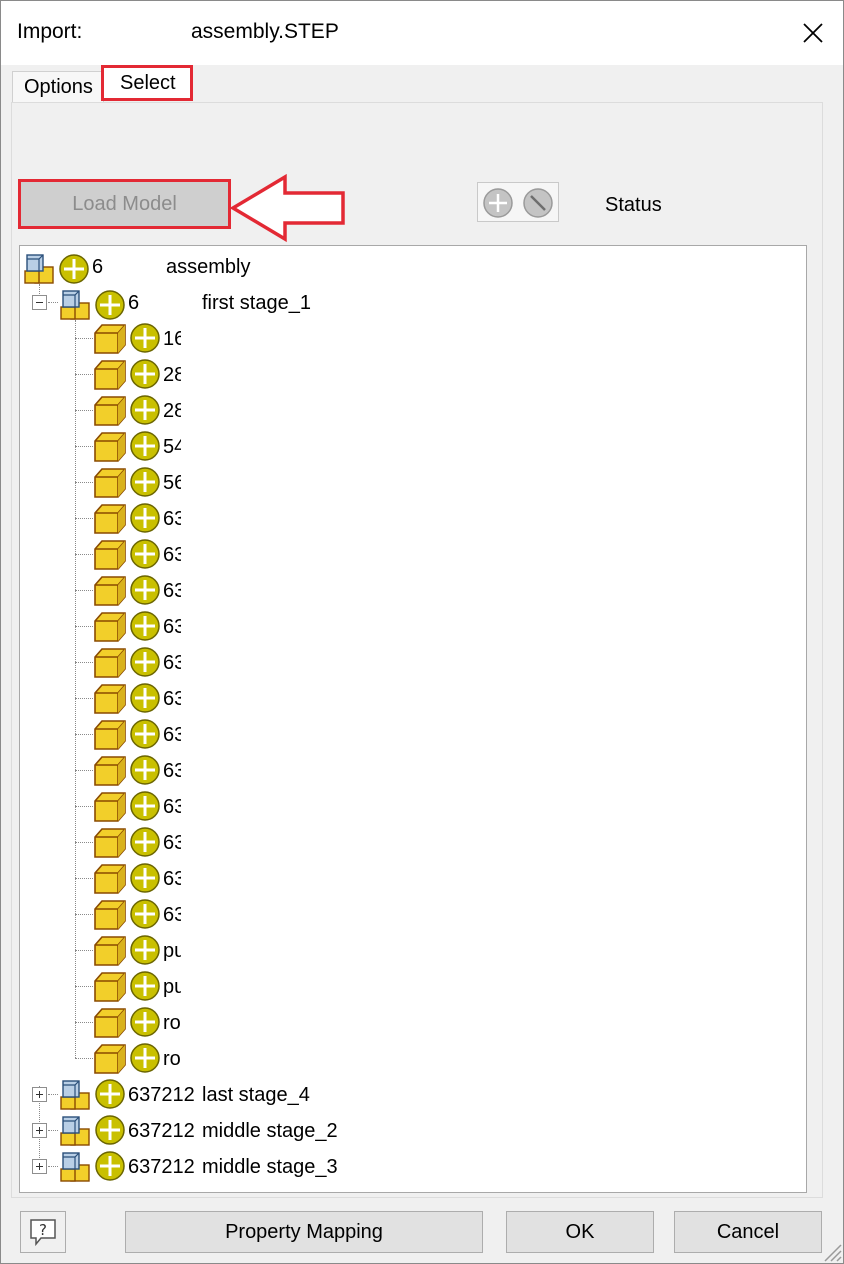 The image size is (844, 1264). What do you see at coordinates (413, 1094) in the screenshot?
I see `tree-row-assembly: 637212 last stage_4` at bounding box center [413, 1094].